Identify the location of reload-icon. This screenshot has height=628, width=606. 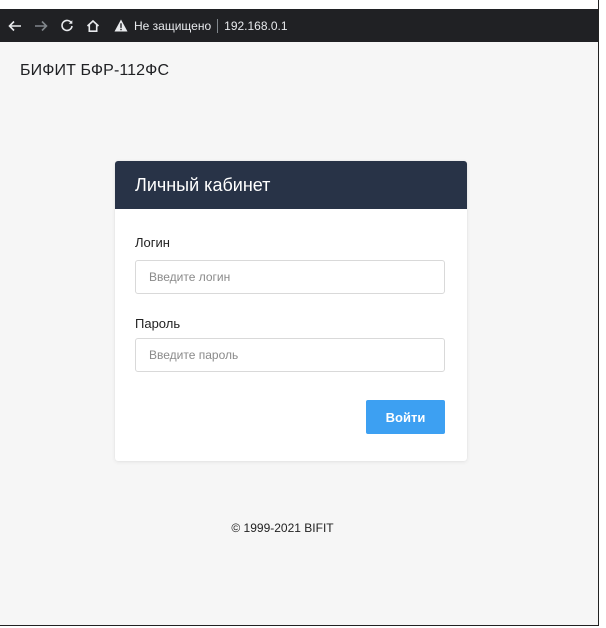
(67, 25).